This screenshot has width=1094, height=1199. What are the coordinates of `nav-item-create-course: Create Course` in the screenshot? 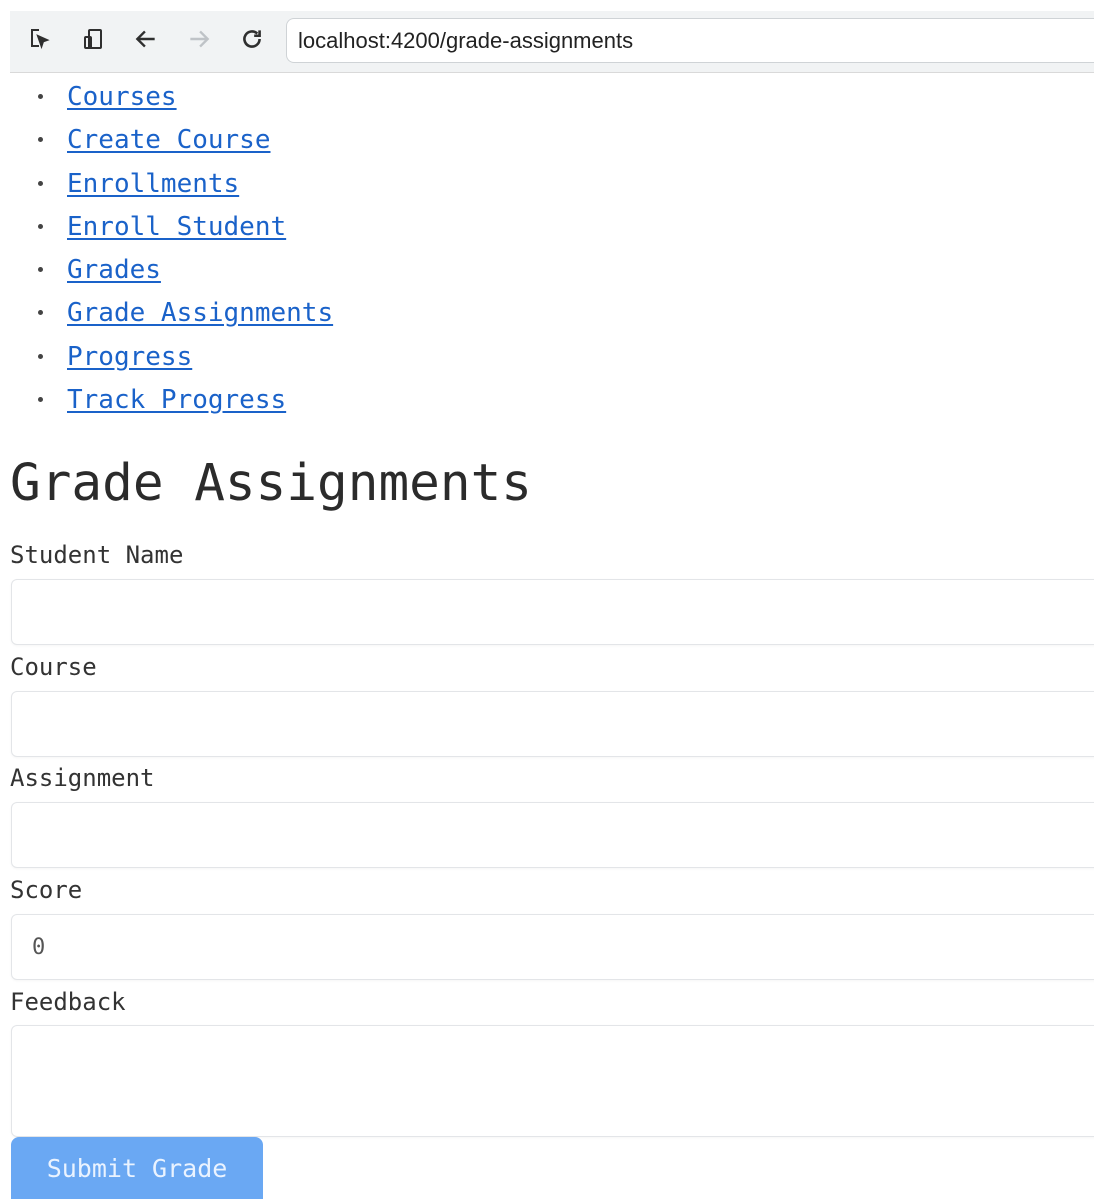 It's located at (166, 140).